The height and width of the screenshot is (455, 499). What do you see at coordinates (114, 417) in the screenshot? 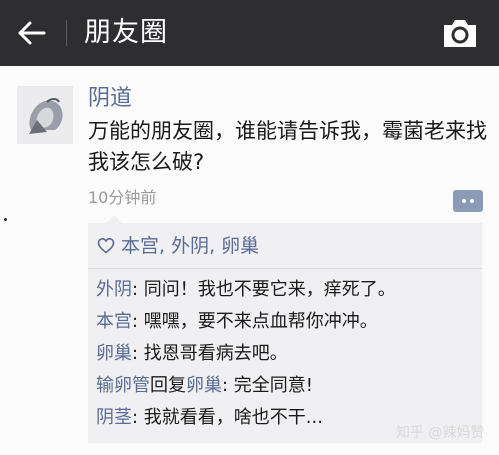
I see `comment-author: 阴茎` at bounding box center [114, 417].